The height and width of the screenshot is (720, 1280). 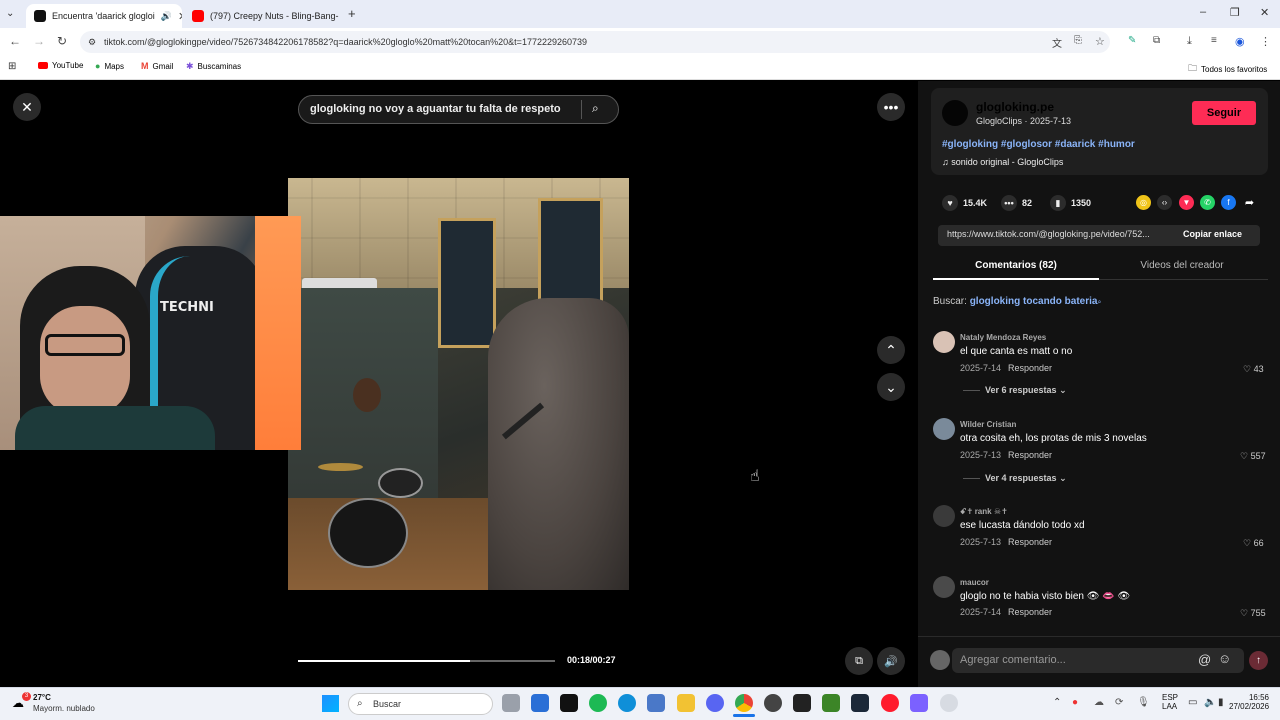 I want to click on like-stat: ♥ 15.4K, so click(x=964, y=203).